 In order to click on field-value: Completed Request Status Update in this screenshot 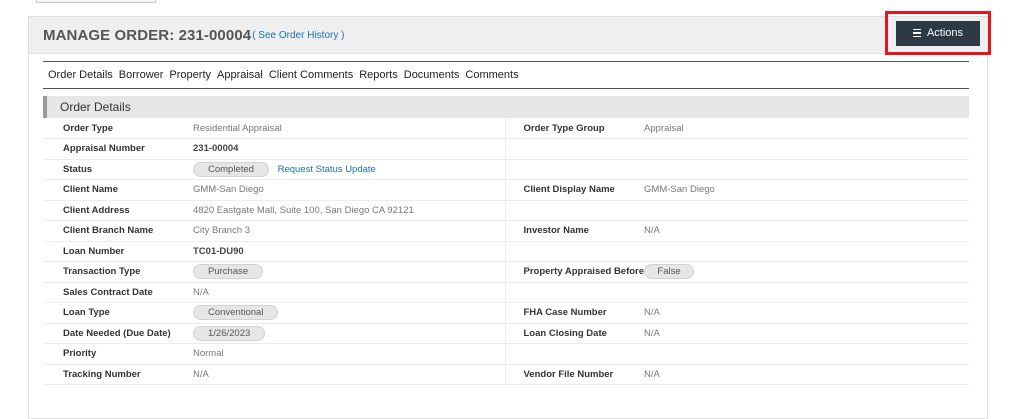, I will do `click(349, 169)`.